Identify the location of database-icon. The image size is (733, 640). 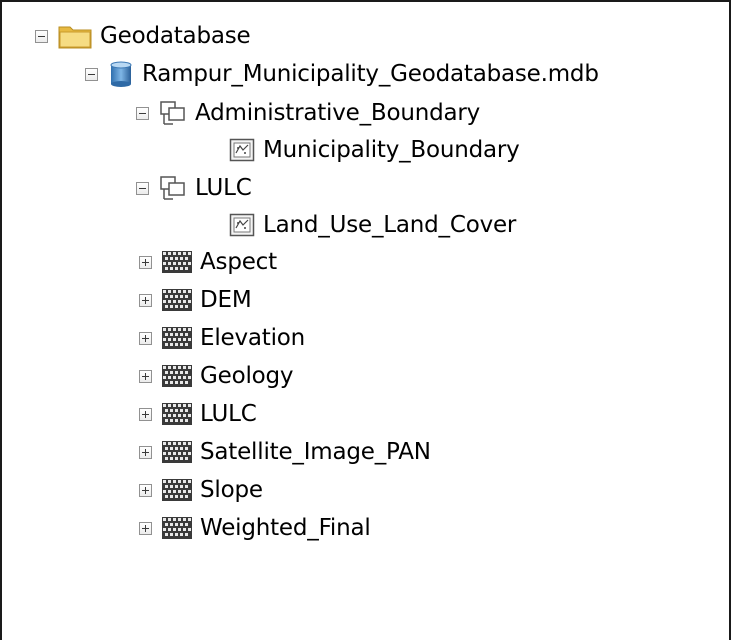
(121, 74).